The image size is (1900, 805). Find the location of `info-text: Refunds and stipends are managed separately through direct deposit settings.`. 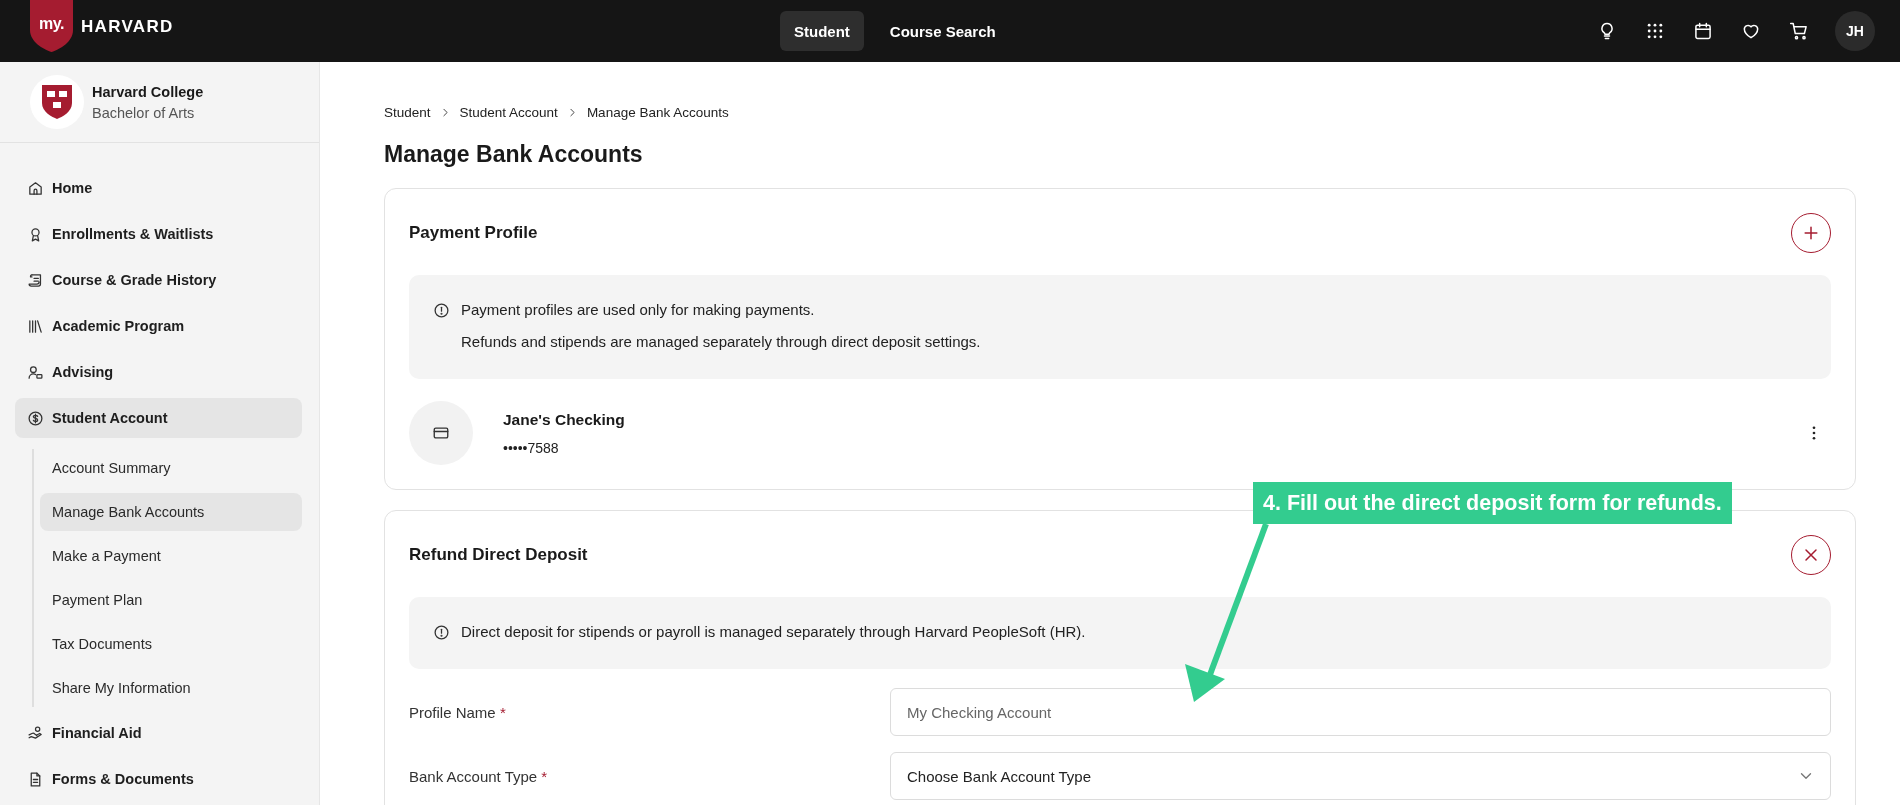

info-text: Refunds and stipends are managed separately through direct deposit settings. is located at coordinates (721, 342).